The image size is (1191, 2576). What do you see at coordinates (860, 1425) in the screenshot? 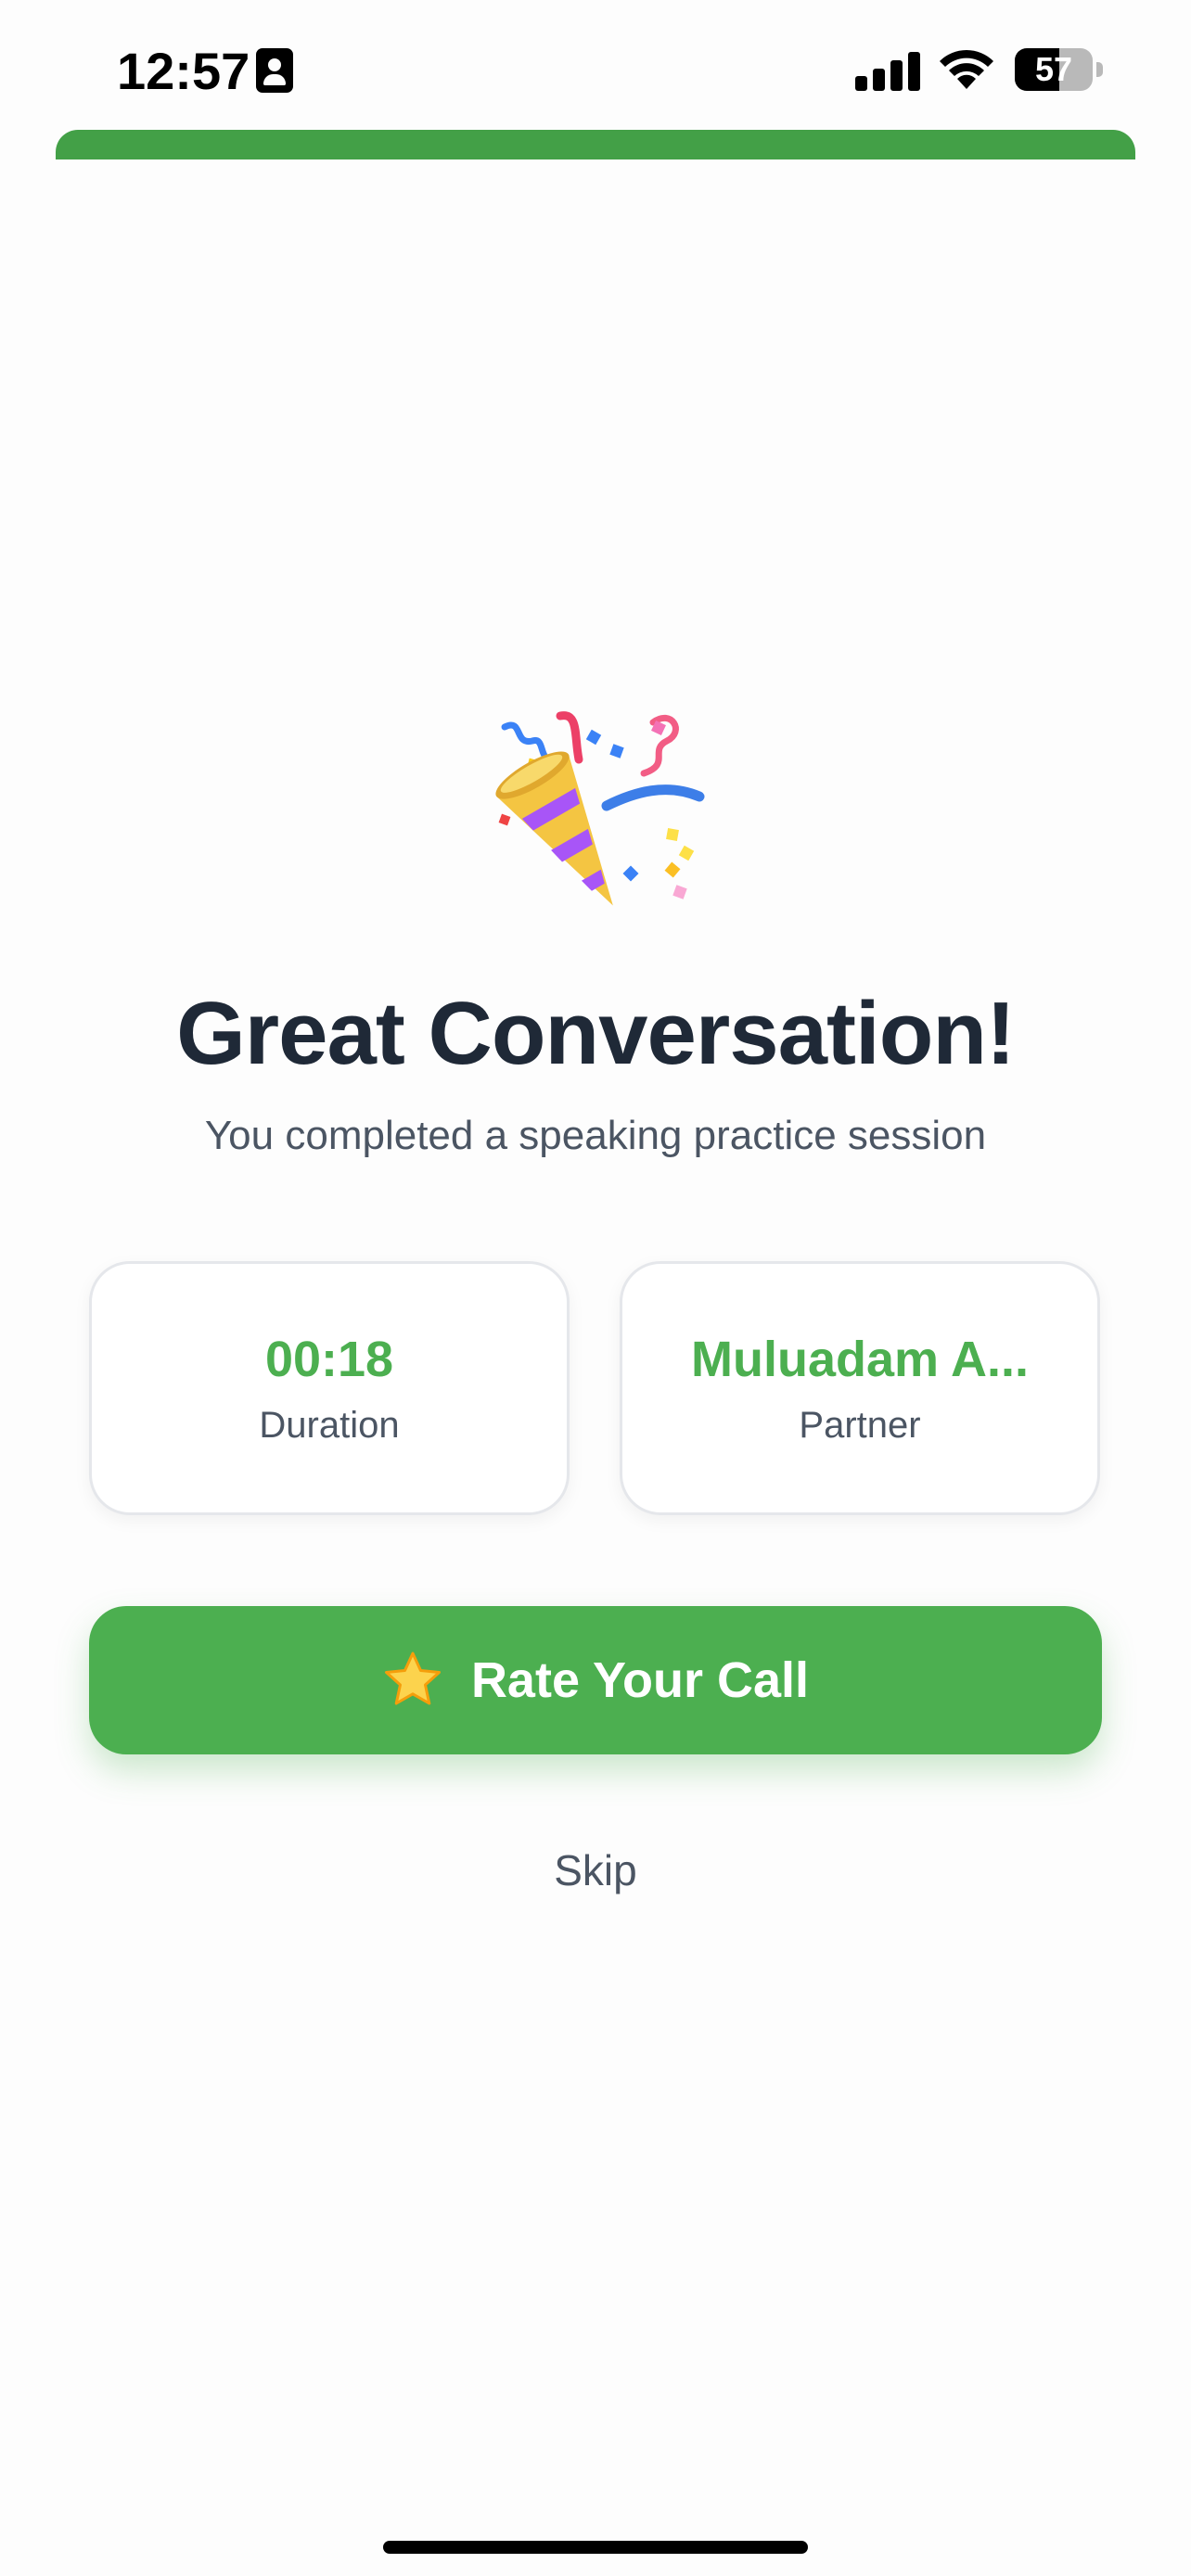
I see `partner-label: Partner` at bounding box center [860, 1425].